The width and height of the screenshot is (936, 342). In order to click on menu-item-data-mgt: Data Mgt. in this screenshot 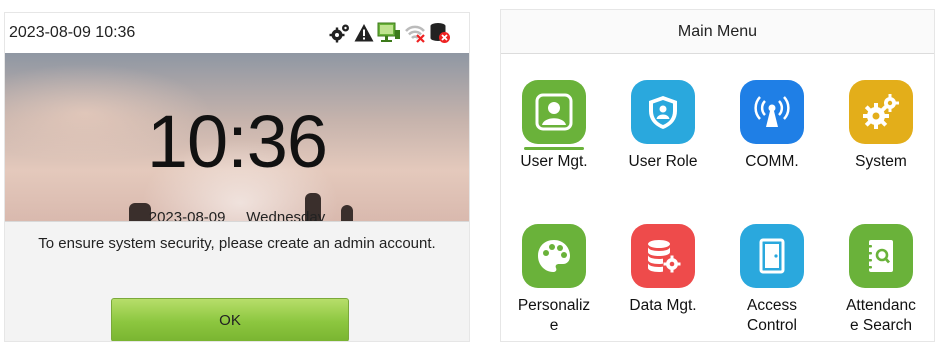, I will do `click(663, 268)`.